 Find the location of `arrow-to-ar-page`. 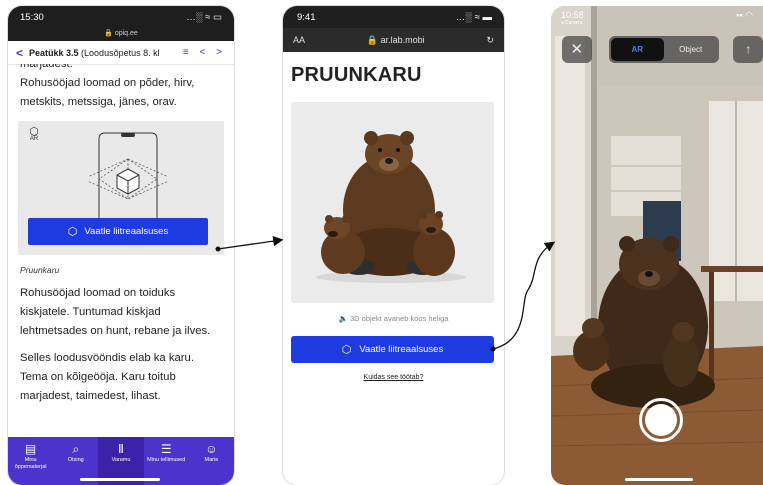

arrow-to-ar-page is located at coordinates (250, 242).